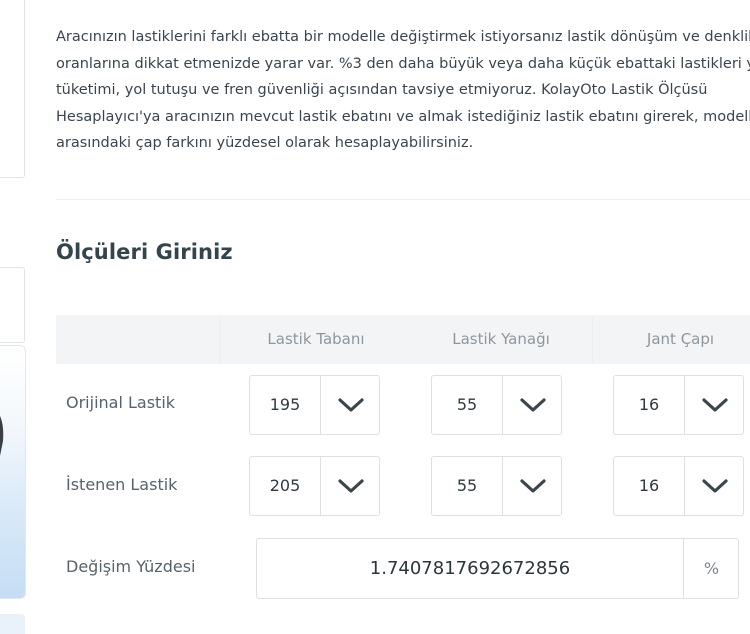 Image resolution: width=750 pixels, height=634 pixels. Describe the element at coordinates (315, 339) in the screenshot. I see `header-lastik-tabani: Lastik Tabanı` at that location.